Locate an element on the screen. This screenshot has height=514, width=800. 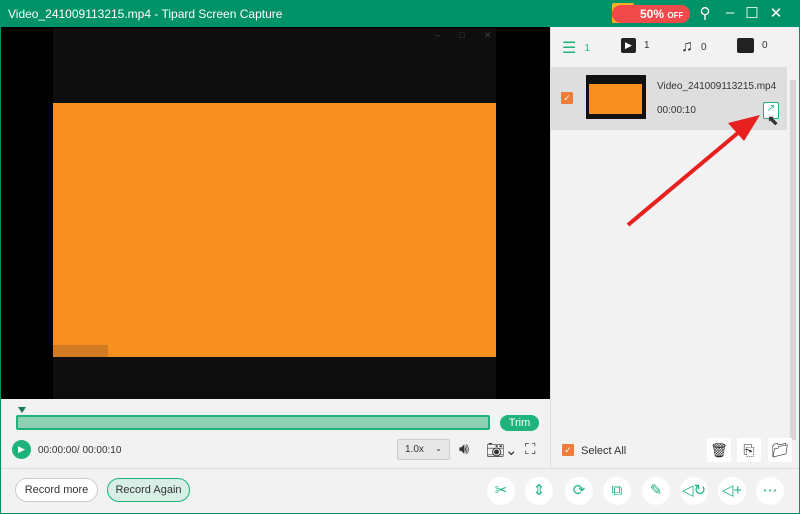
tab-video: ▶ 1 is located at coordinates (635, 45).